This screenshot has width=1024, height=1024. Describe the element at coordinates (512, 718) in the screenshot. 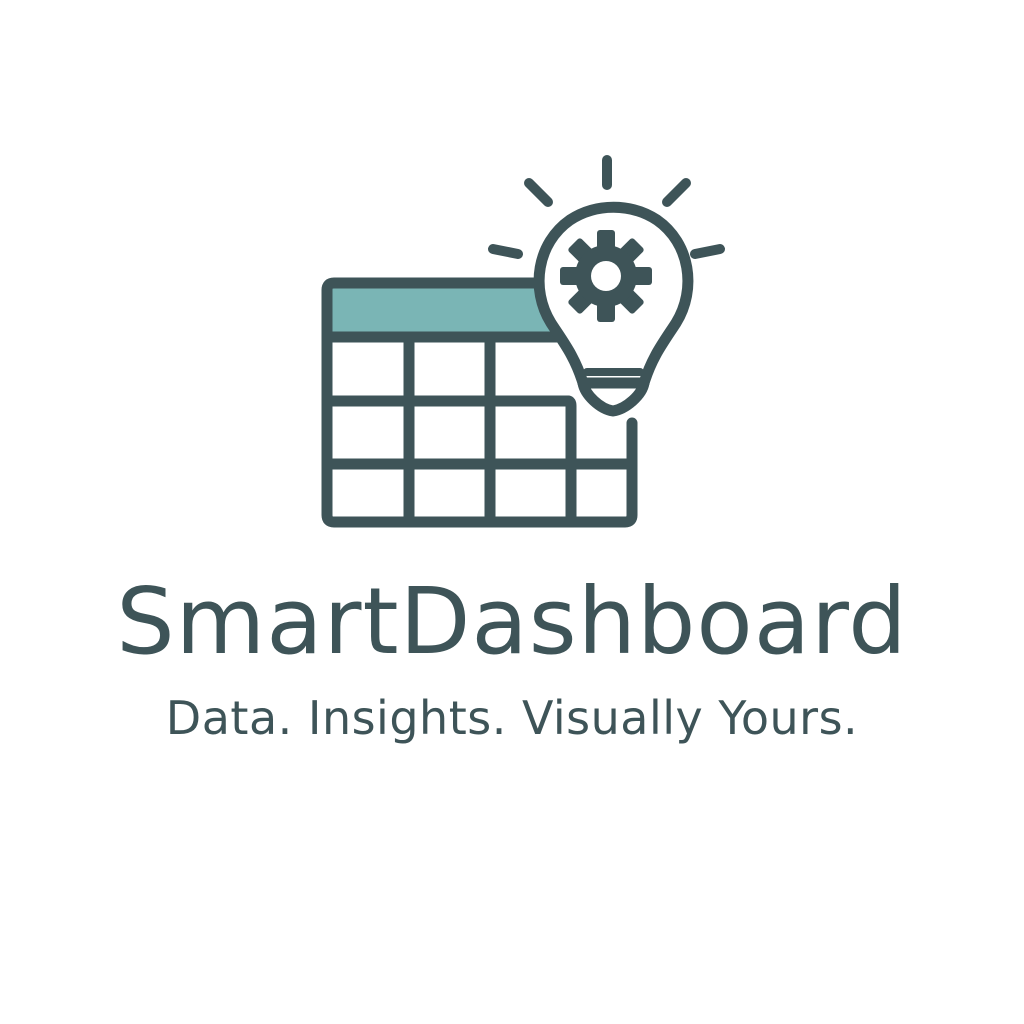

I see `tagline: Data. Insights. Visually Yours.` at that location.